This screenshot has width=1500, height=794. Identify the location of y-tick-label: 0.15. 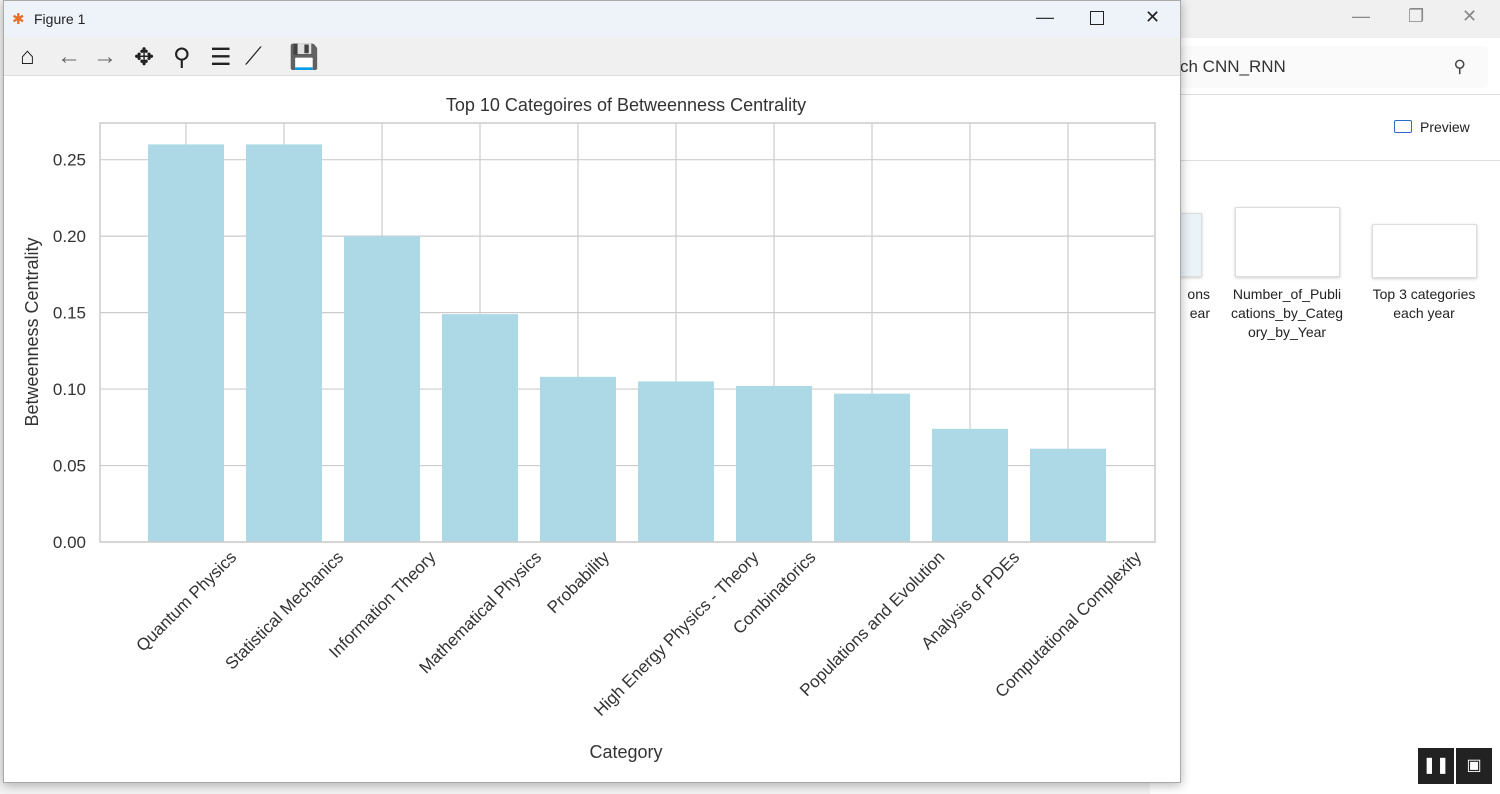
(69, 313).